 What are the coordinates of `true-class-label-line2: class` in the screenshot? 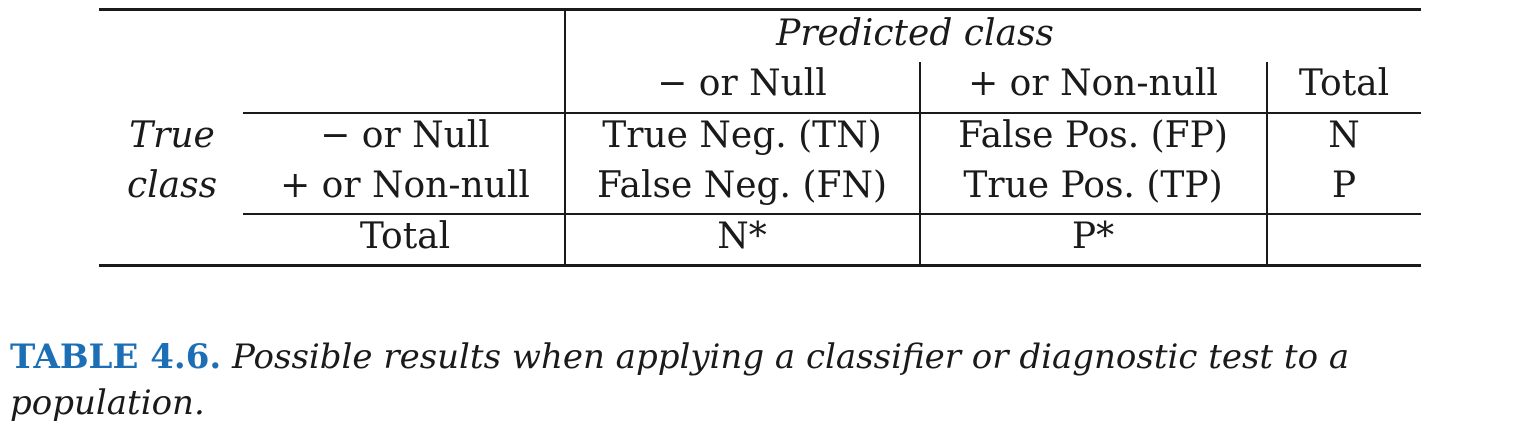 It's located at (172, 185).